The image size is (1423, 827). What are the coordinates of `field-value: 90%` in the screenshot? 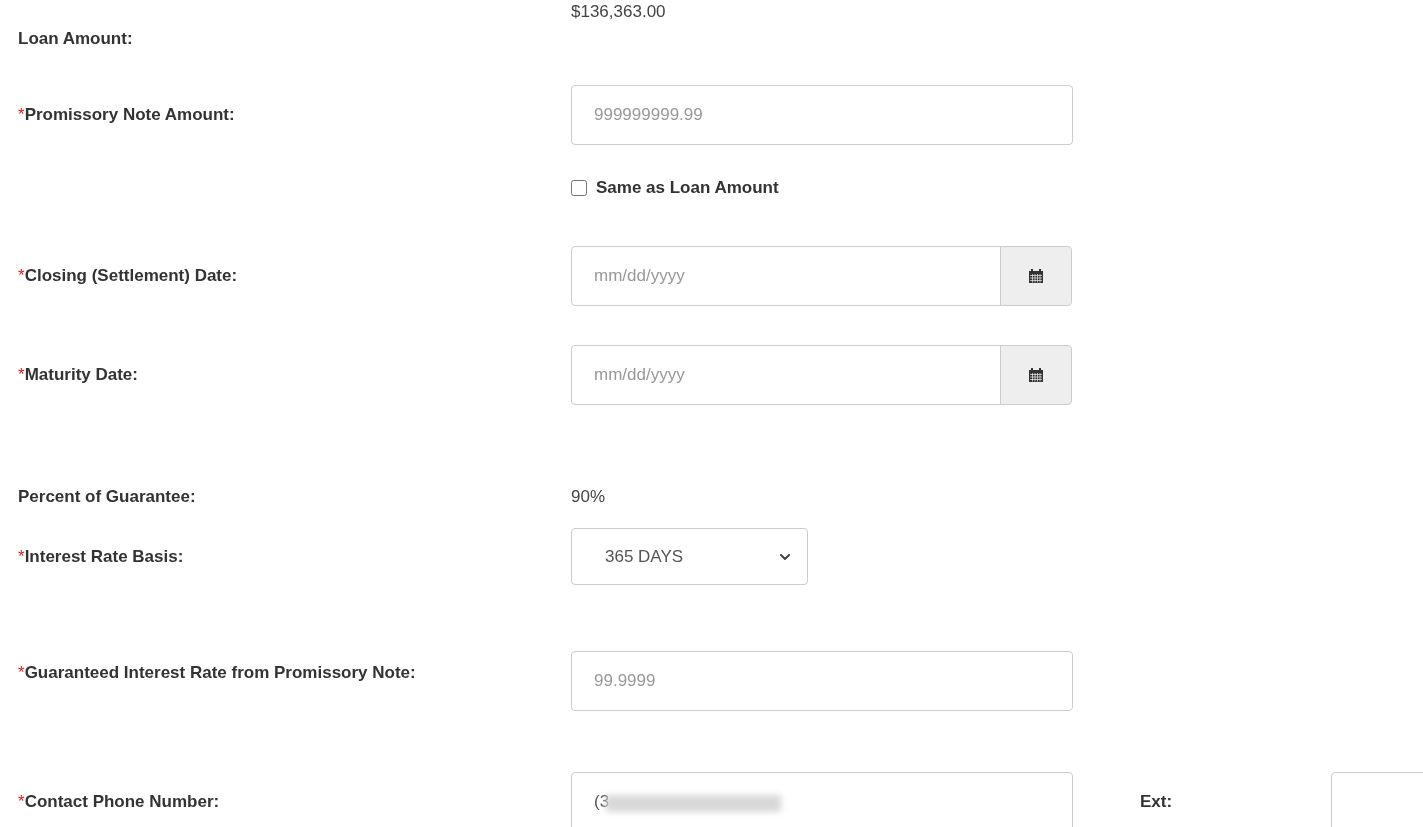 It's located at (588, 497).